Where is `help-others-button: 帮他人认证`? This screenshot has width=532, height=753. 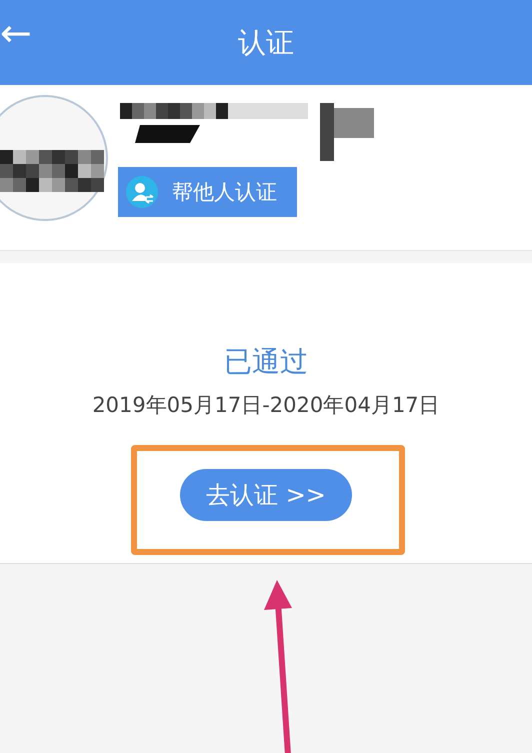 help-others-button: 帮他人认证 is located at coordinates (207, 192).